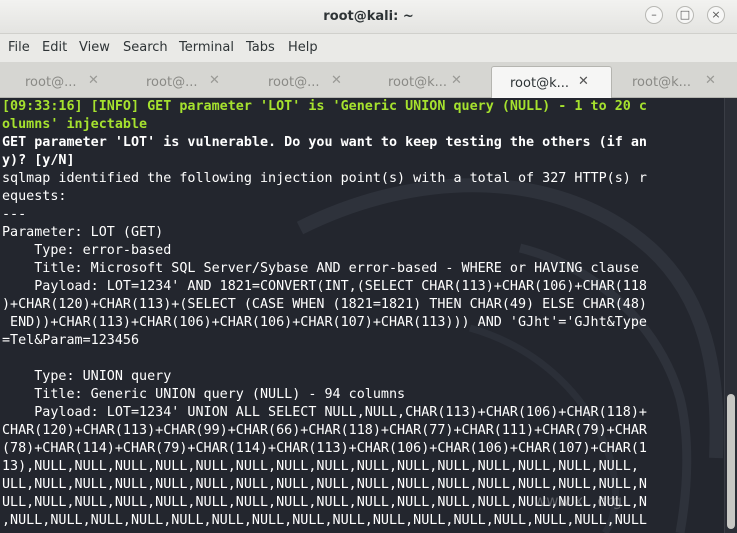 This screenshot has height=533, width=737. Describe the element at coordinates (75, 124) in the screenshot. I see `terminal-line: olumns' injectable` at that location.